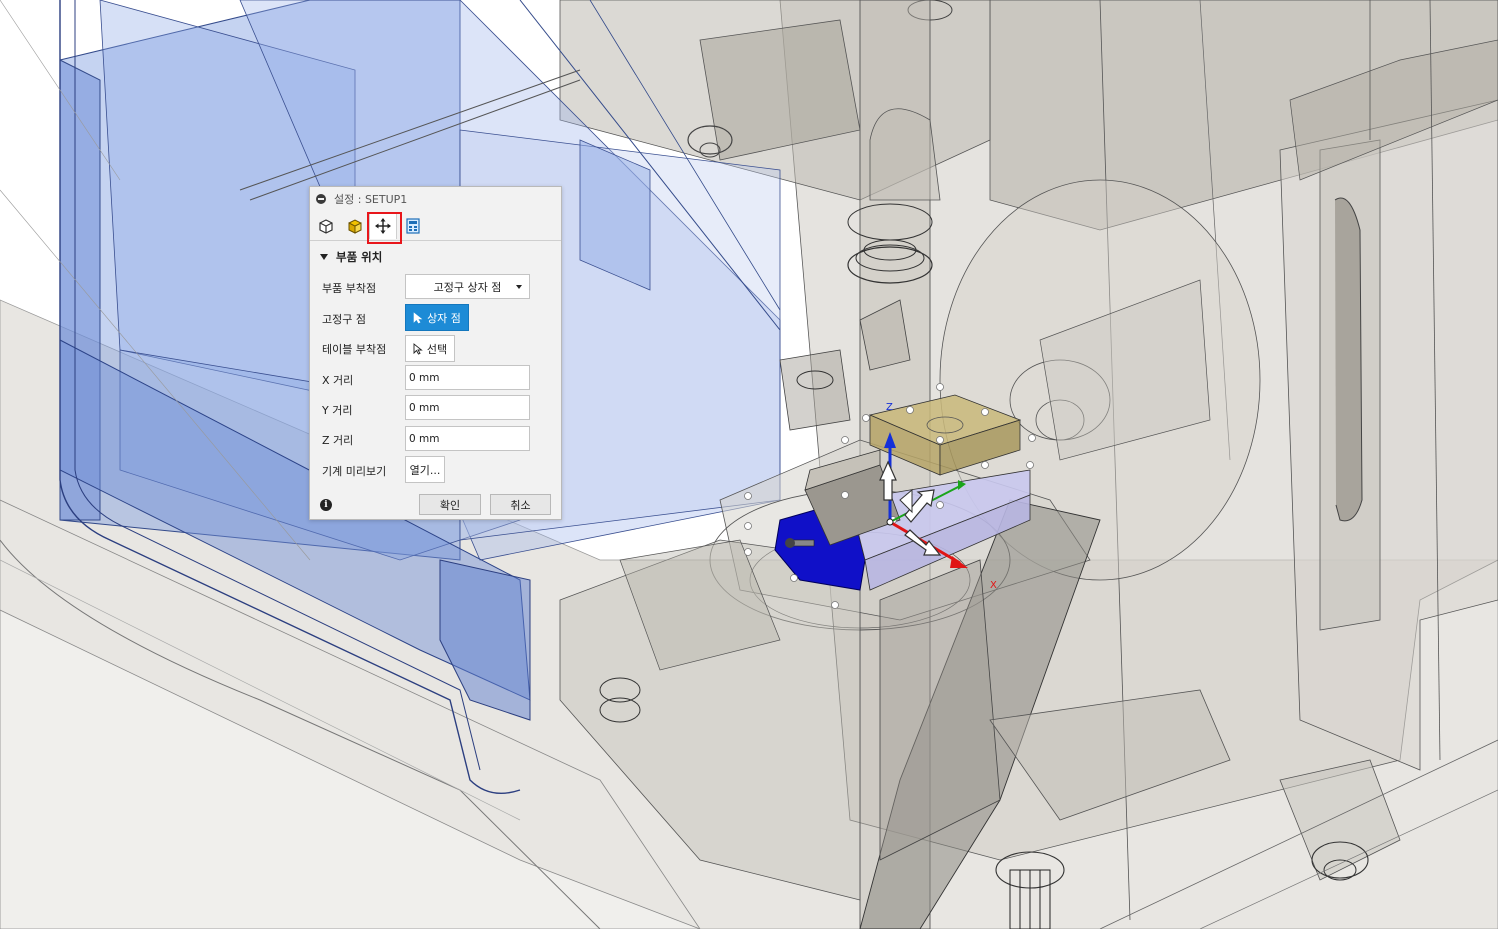 This screenshot has width=1498, height=929. What do you see at coordinates (889, 407) in the screenshot?
I see `axis-label-z: Z` at bounding box center [889, 407].